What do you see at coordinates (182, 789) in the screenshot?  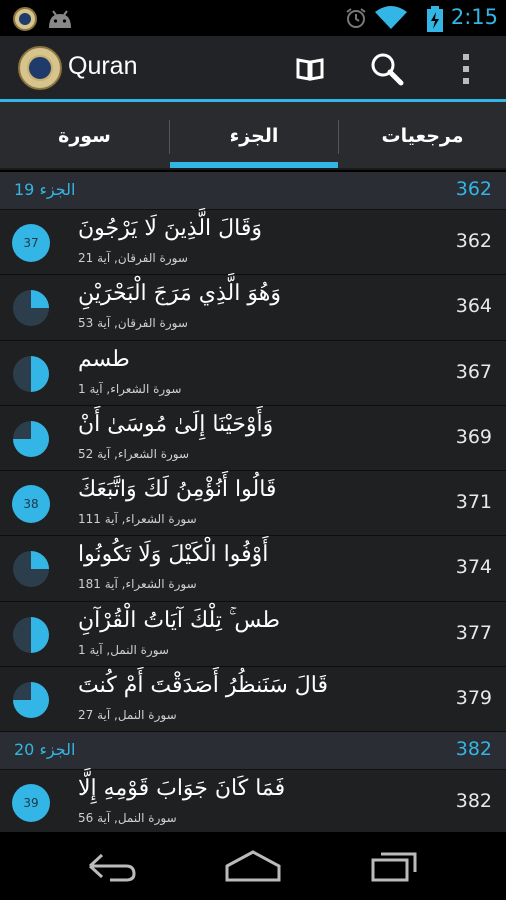 I see `ayah-text: فَمَا كَانَ جَوَابَ قَوْمِهِ إِلَّا` at bounding box center [182, 789].